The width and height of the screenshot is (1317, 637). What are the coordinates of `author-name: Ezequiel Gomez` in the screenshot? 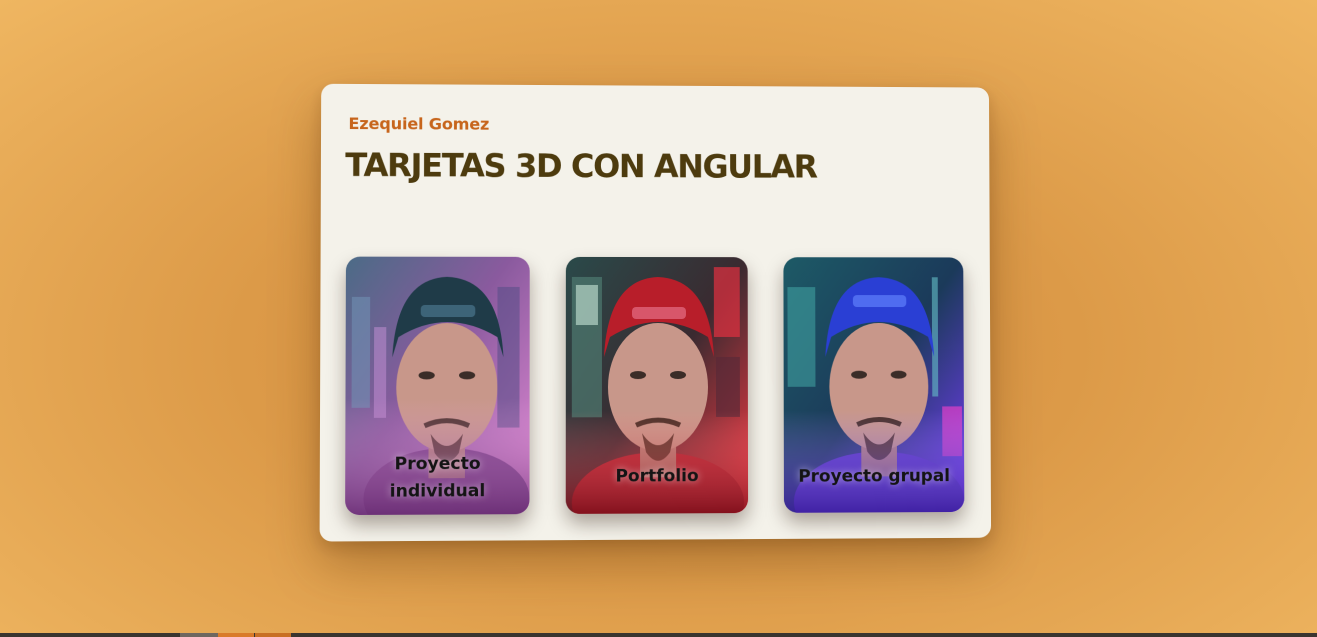 It's located at (419, 123).